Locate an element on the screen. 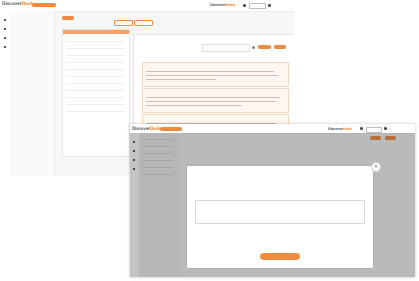 This screenshot has width=419, height=281. app-logo: DiscoverDeck is located at coordinates (17, 4).